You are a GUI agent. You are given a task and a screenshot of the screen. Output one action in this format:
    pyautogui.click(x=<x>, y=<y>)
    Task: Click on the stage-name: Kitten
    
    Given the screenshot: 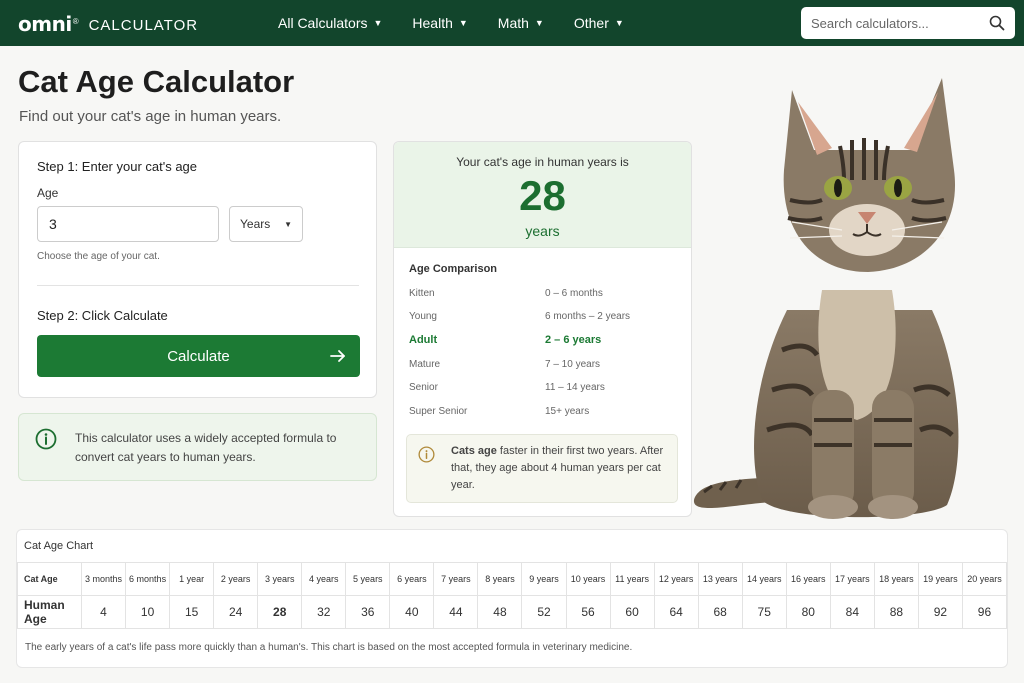 What is the action you would take?
    pyautogui.click(x=422, y=293)
    